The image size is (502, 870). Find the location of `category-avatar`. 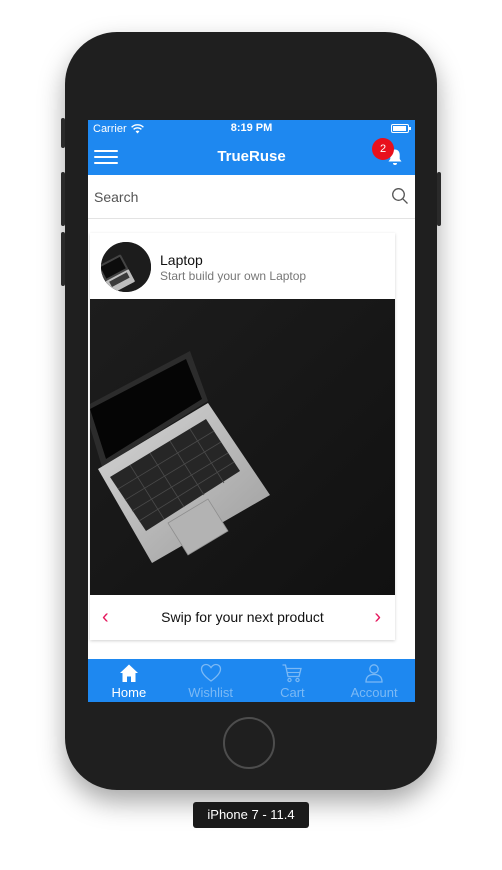

category-avatar is located at coordinates (126, 267).